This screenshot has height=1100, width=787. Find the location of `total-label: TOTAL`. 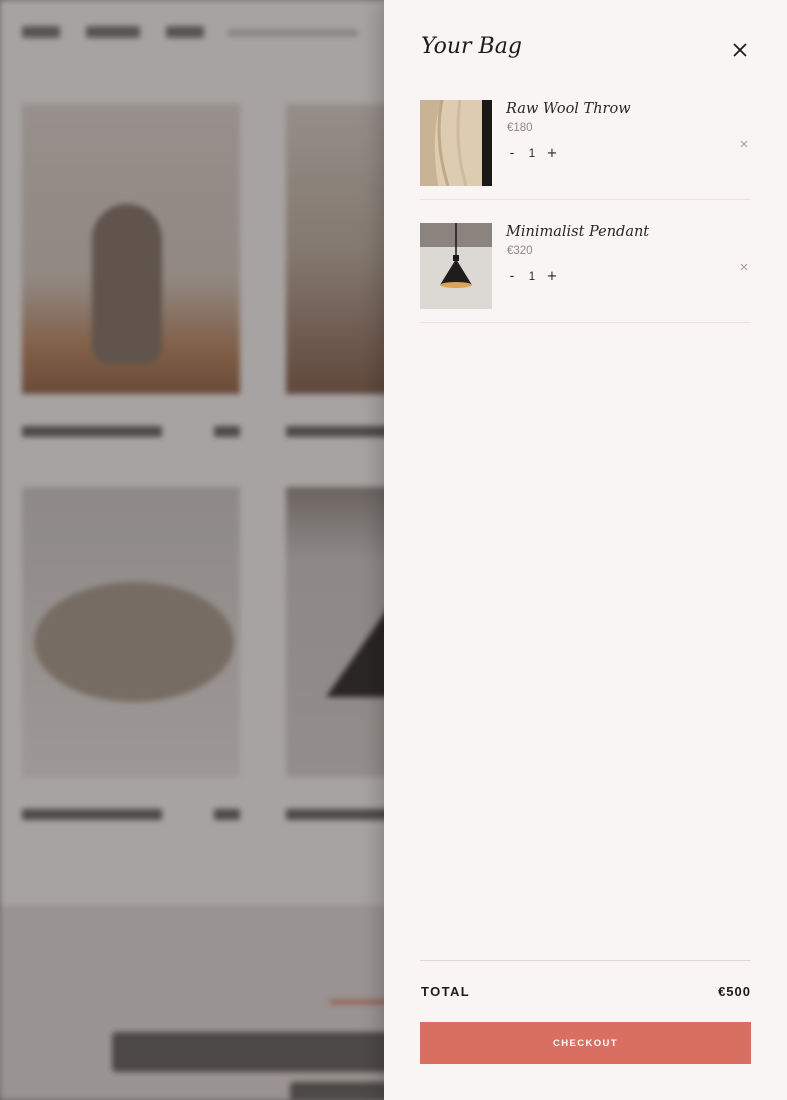

total-label: TOTAL is located at coordinates (446, 991).